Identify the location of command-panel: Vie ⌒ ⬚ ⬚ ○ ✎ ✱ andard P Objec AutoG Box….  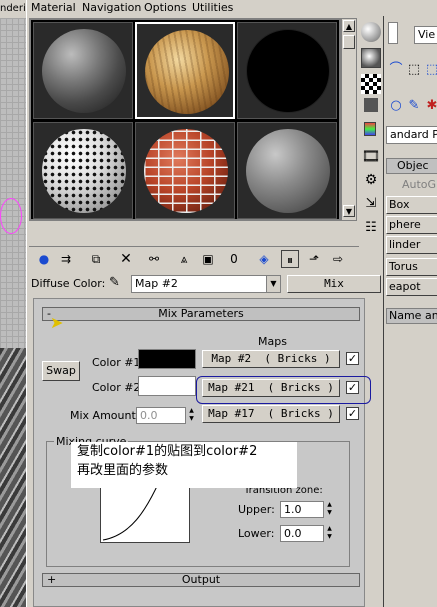
(410, 303).